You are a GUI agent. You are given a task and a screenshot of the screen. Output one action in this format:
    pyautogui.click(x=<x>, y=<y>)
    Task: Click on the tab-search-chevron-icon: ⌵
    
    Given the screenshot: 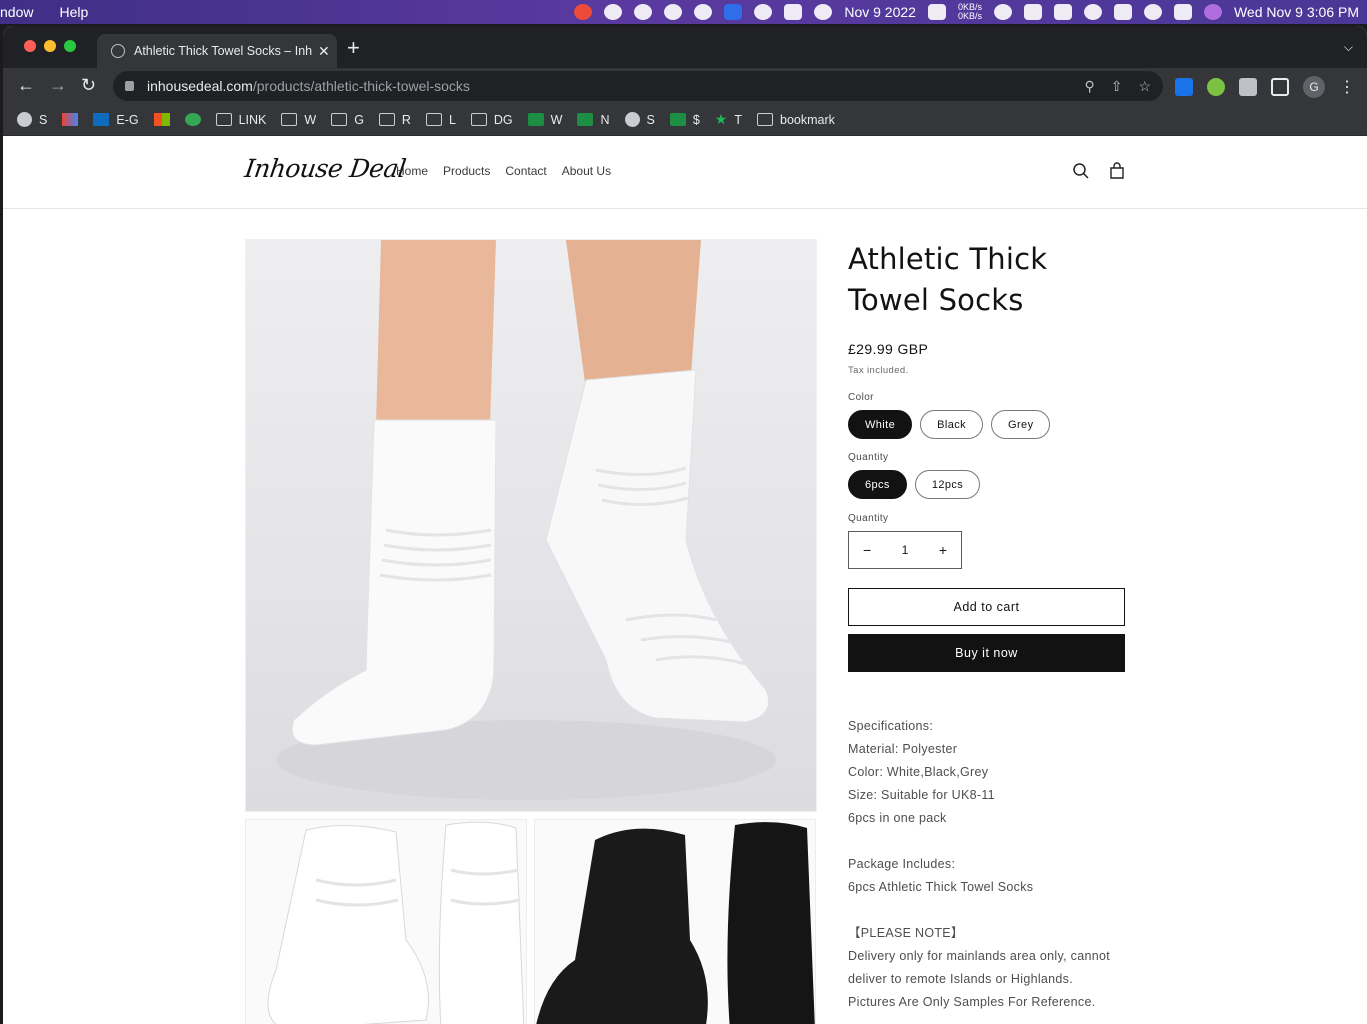 What is the action you would take?
    pyautogui.click(x=1348, y=47)
    